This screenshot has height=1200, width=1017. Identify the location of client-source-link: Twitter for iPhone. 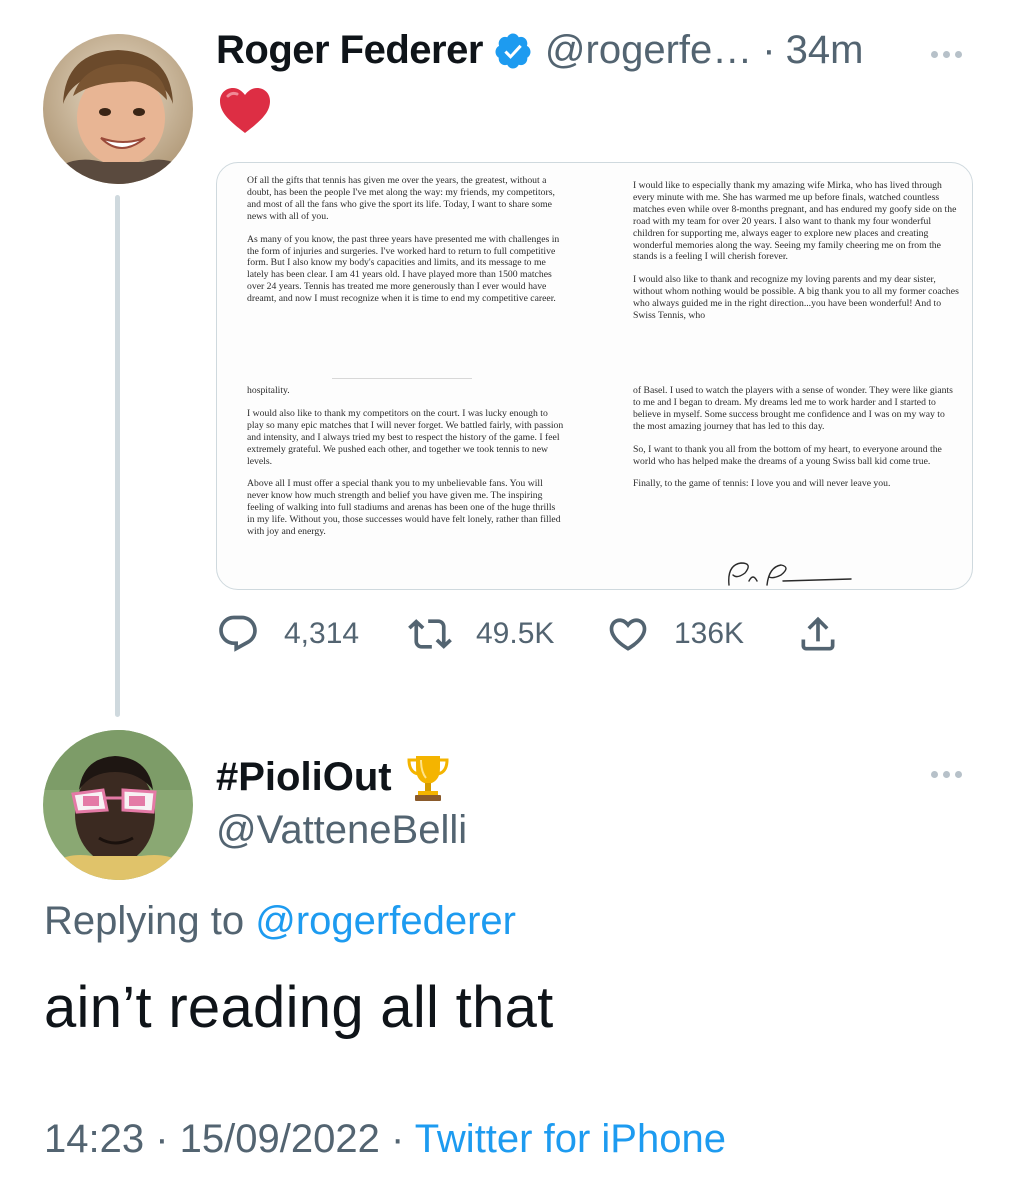
(570, 1139).